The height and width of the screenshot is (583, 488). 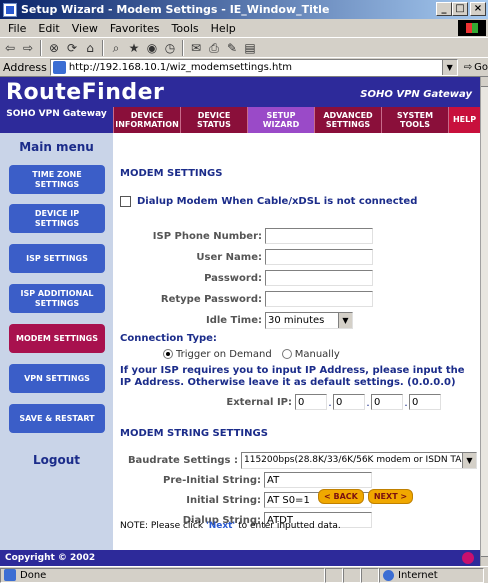 What do you see at coordinates (484, 82) in the screenshot?
I see `scroll-up-icon` at bounding box center [484, 82].